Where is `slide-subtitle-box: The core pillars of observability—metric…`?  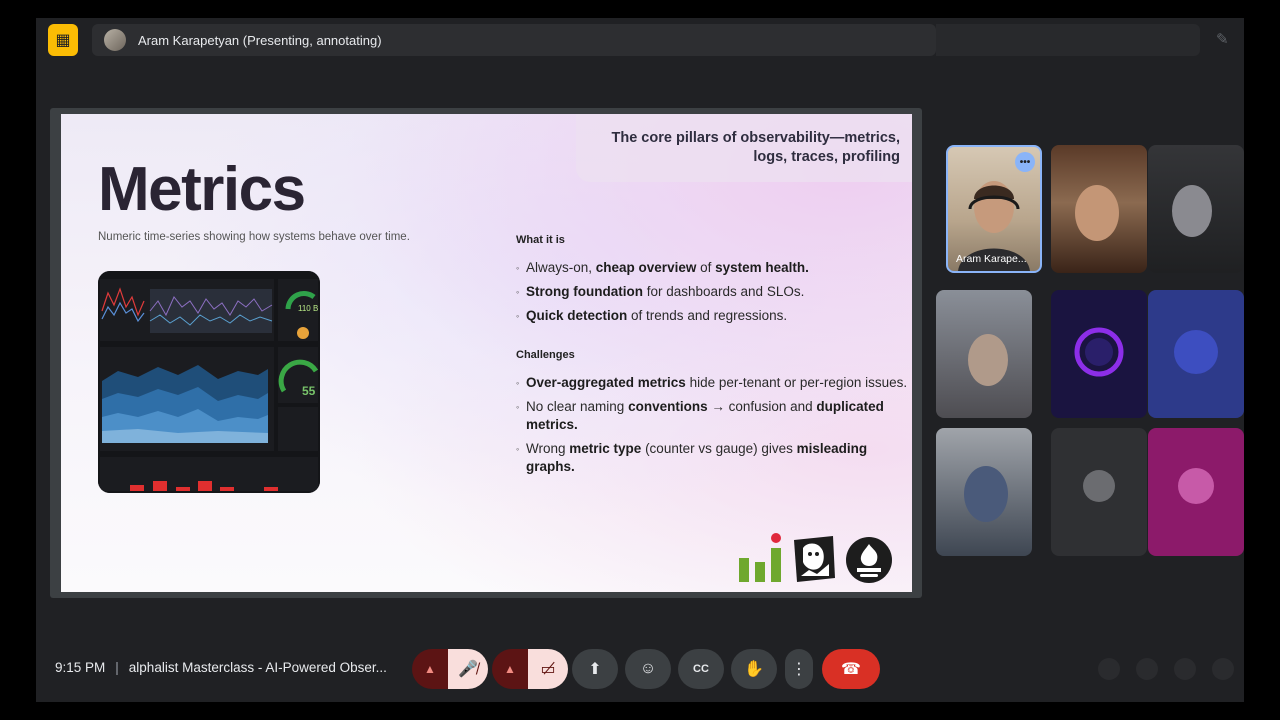 slide-subtitle-box: The core pillars of observability—metric… is located at coordinates (744, 148).